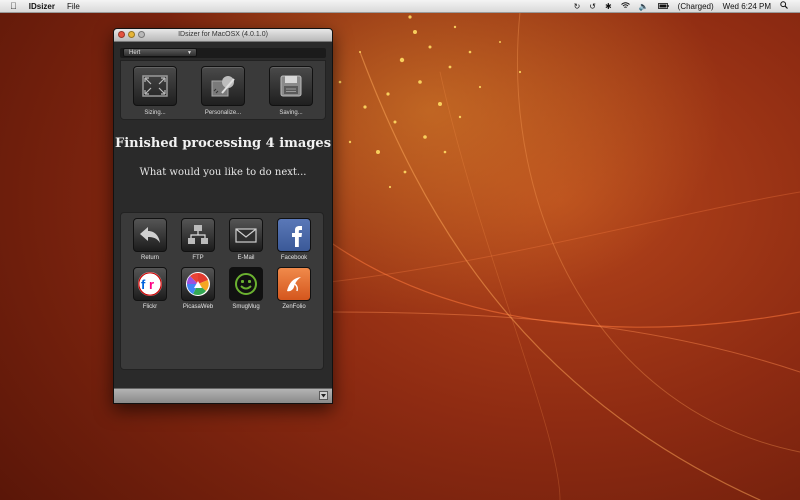 This screenshot has width=800, height=500. I want to click on action-email: E-Mail, so click(246, 239).